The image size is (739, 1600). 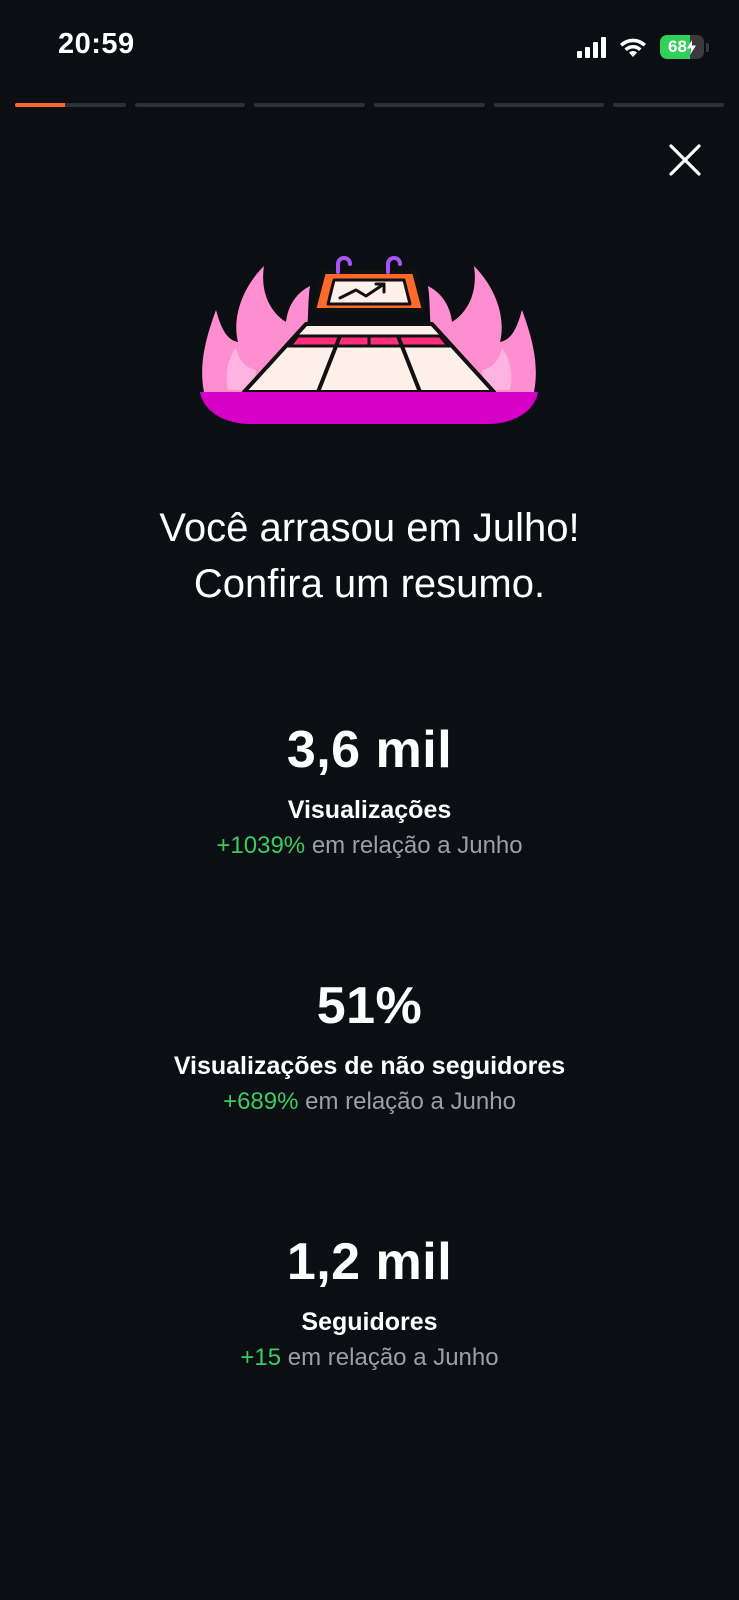 I want to click on headline-line-2: Confira um resumo., so click(x=369, y=584).